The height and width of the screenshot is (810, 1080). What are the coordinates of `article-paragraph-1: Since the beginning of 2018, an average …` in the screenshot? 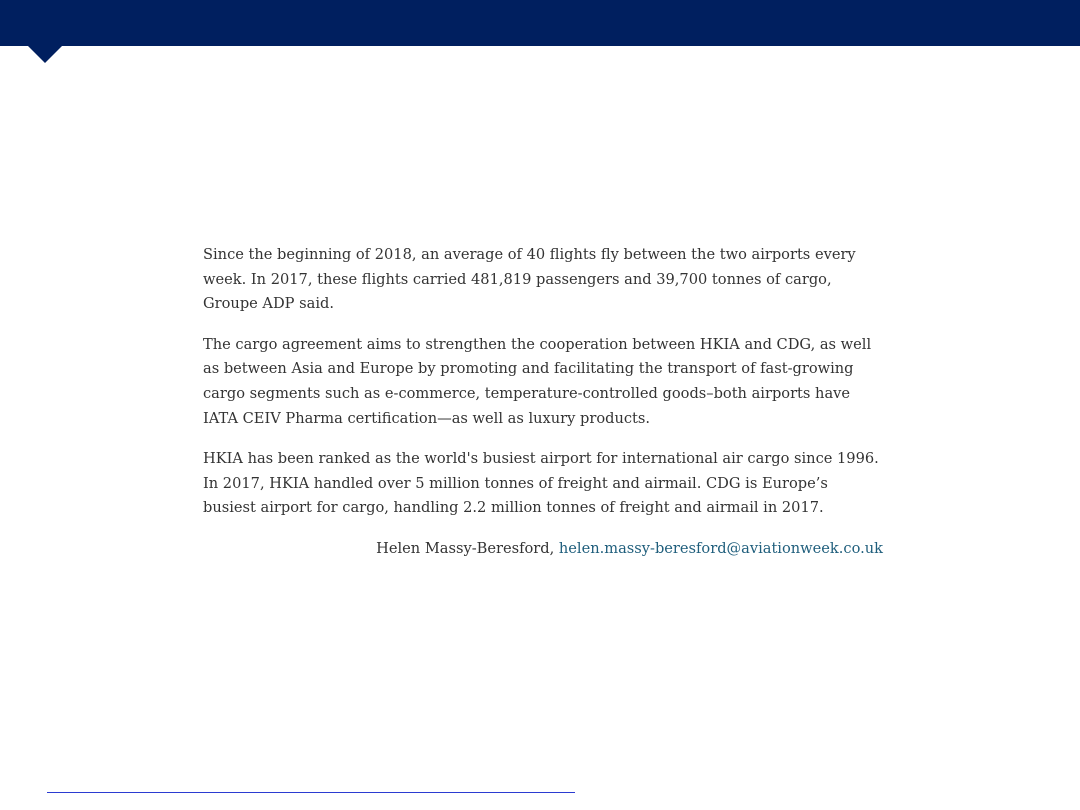 It's located at (529, 279).